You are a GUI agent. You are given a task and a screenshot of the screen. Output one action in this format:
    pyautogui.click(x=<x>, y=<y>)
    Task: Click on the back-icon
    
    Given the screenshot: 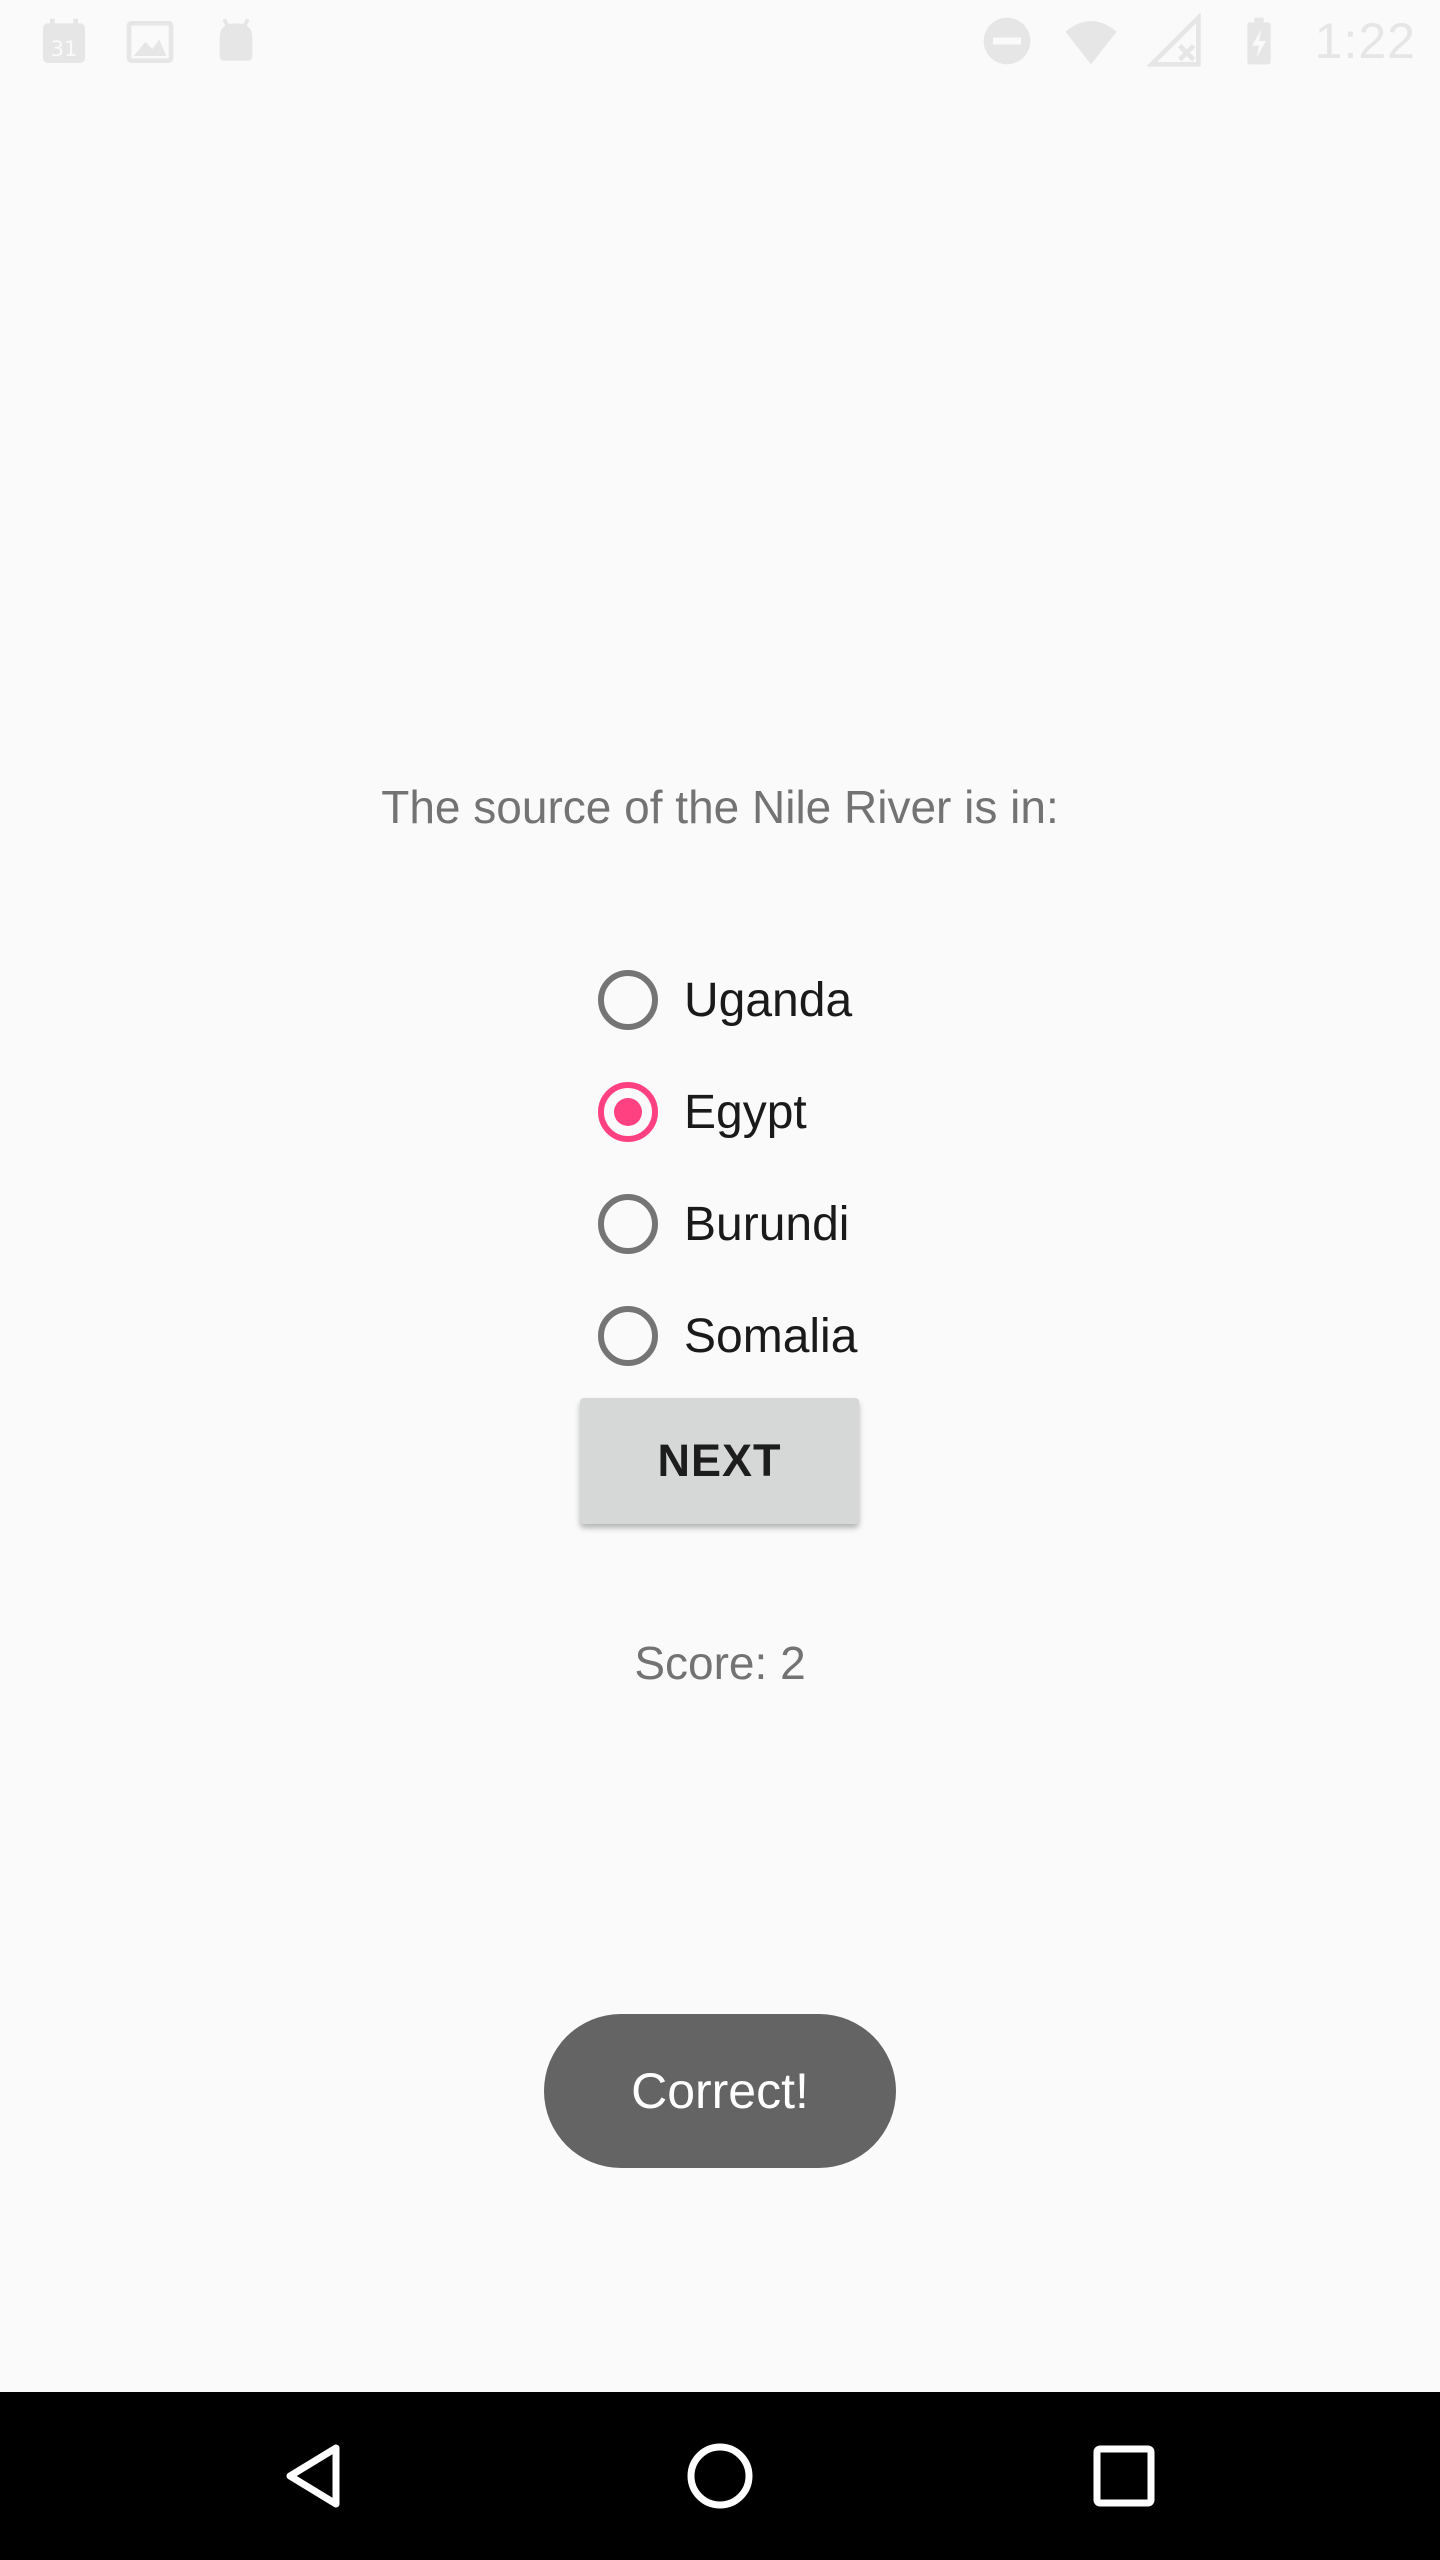 What is the action you would take?
    pyautogui.click(x=316, y=2476)
    